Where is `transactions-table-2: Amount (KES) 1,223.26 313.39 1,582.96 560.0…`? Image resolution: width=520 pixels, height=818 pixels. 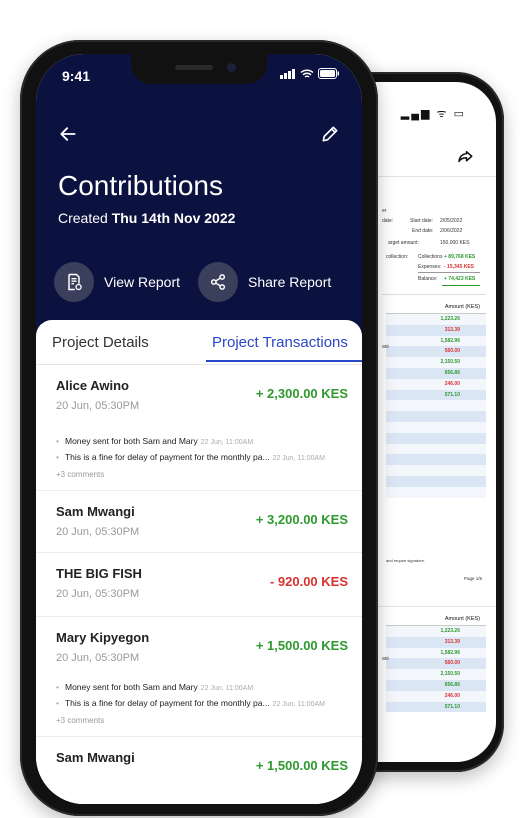 transactions-table-2: Amount (KES) 1,223.26 313.39 1,582.96 560.0… is located at coordinates (436, 663).